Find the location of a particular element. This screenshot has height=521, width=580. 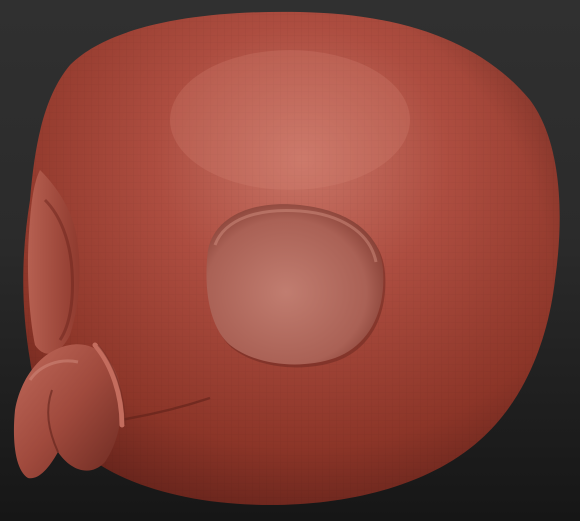

eye-socket is located at coordinates (296, 286).